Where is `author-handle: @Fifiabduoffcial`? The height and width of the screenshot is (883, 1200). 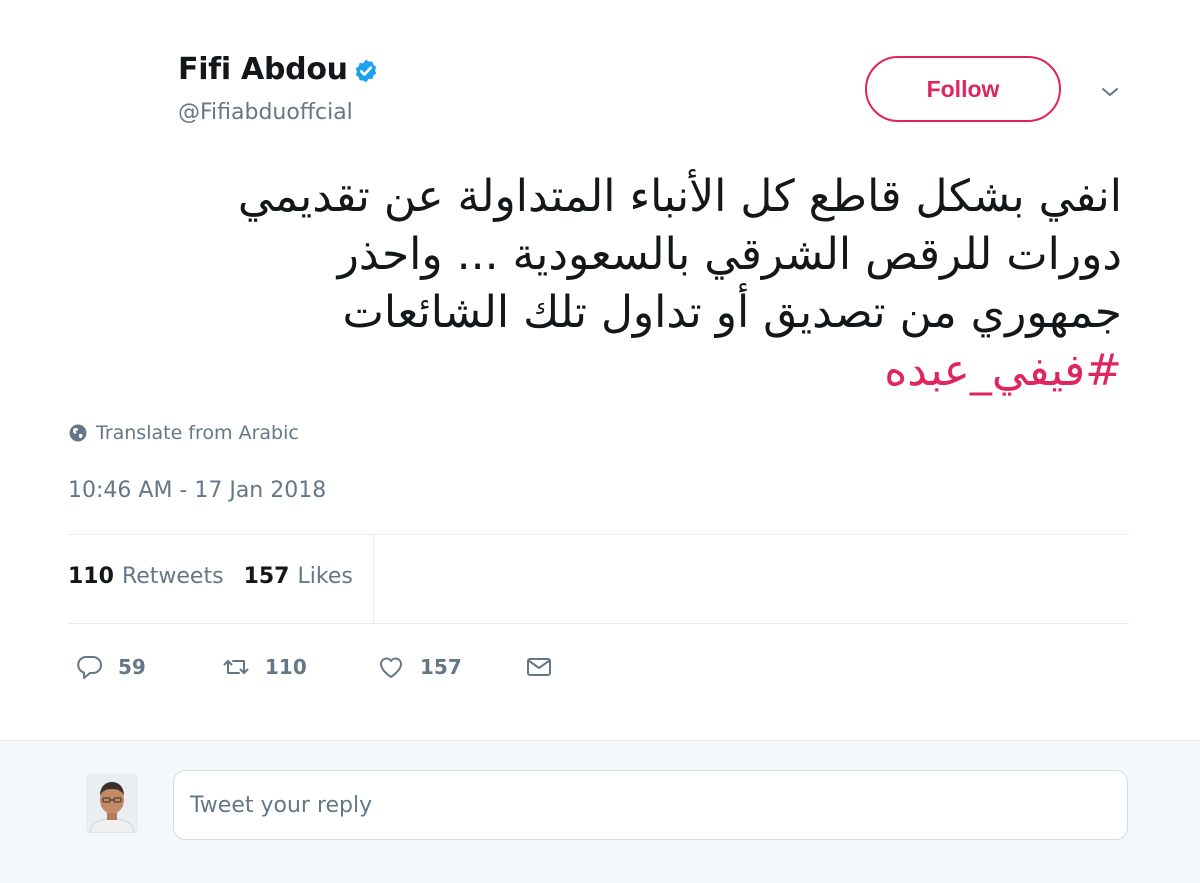 author-handle: @Fifiabduoffcial is located at coordinates (265, 112).